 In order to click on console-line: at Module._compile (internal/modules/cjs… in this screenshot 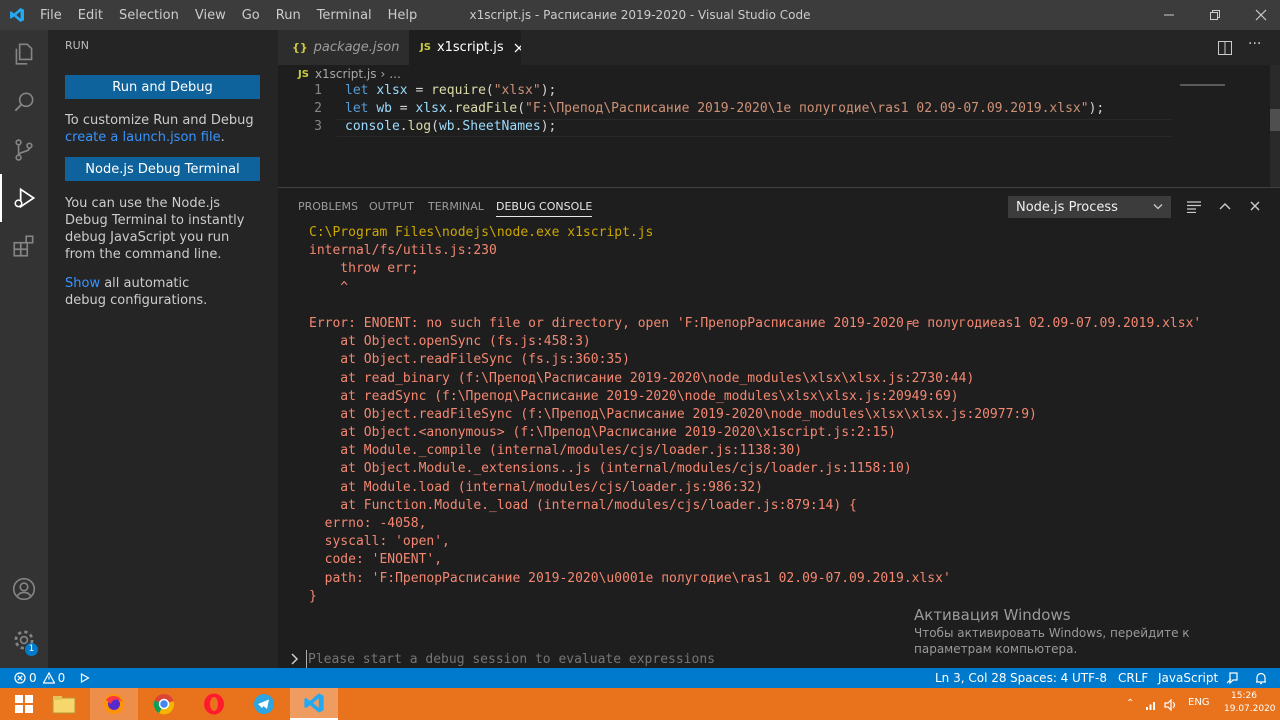, I will do `click(556, 451)`.